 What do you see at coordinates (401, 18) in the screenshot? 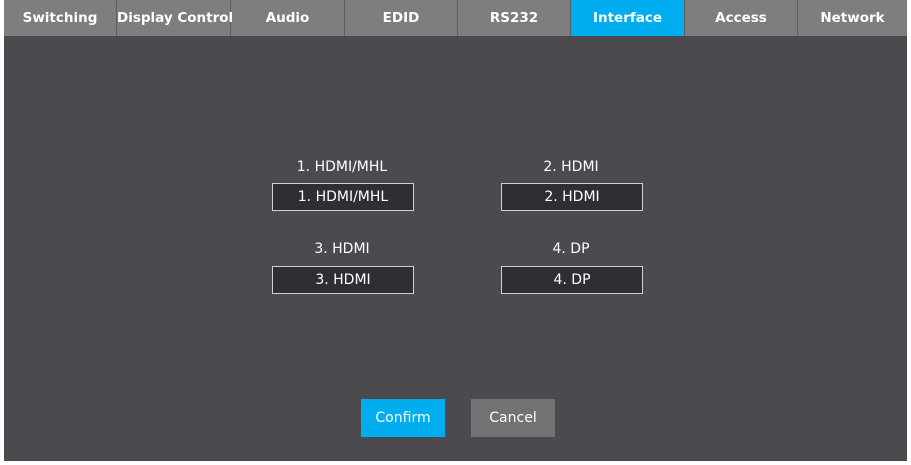
I see `tab-edid: EDID` at bounding box center [401, 18].